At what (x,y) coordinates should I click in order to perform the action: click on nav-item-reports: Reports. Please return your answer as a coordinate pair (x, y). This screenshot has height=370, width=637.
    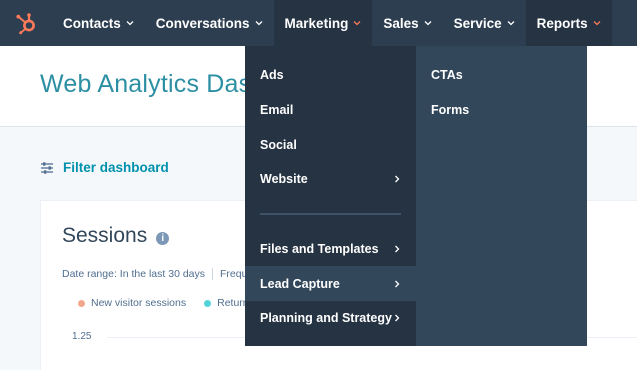
    Looking at the image, I should click on (568, 23).